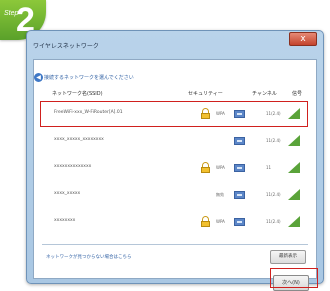 Image resolution: width=330 pixels, height=291 pixels. What do you see at coordinates (303, 39) in the screenshot?
I see `close-button: x` at bounding box center [303, 39].